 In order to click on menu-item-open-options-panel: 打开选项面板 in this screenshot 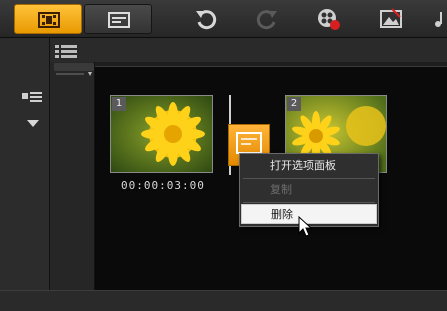, I will do `click(309, 166)`.